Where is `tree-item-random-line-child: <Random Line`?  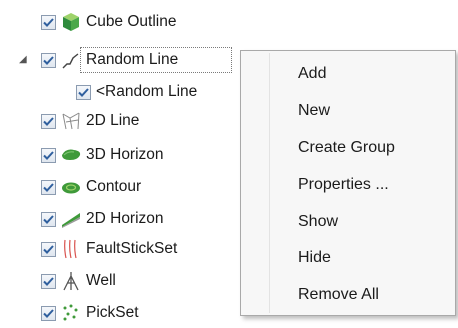 tree-item-random-line-child: <Random Line is located at coordinates (120, 92).